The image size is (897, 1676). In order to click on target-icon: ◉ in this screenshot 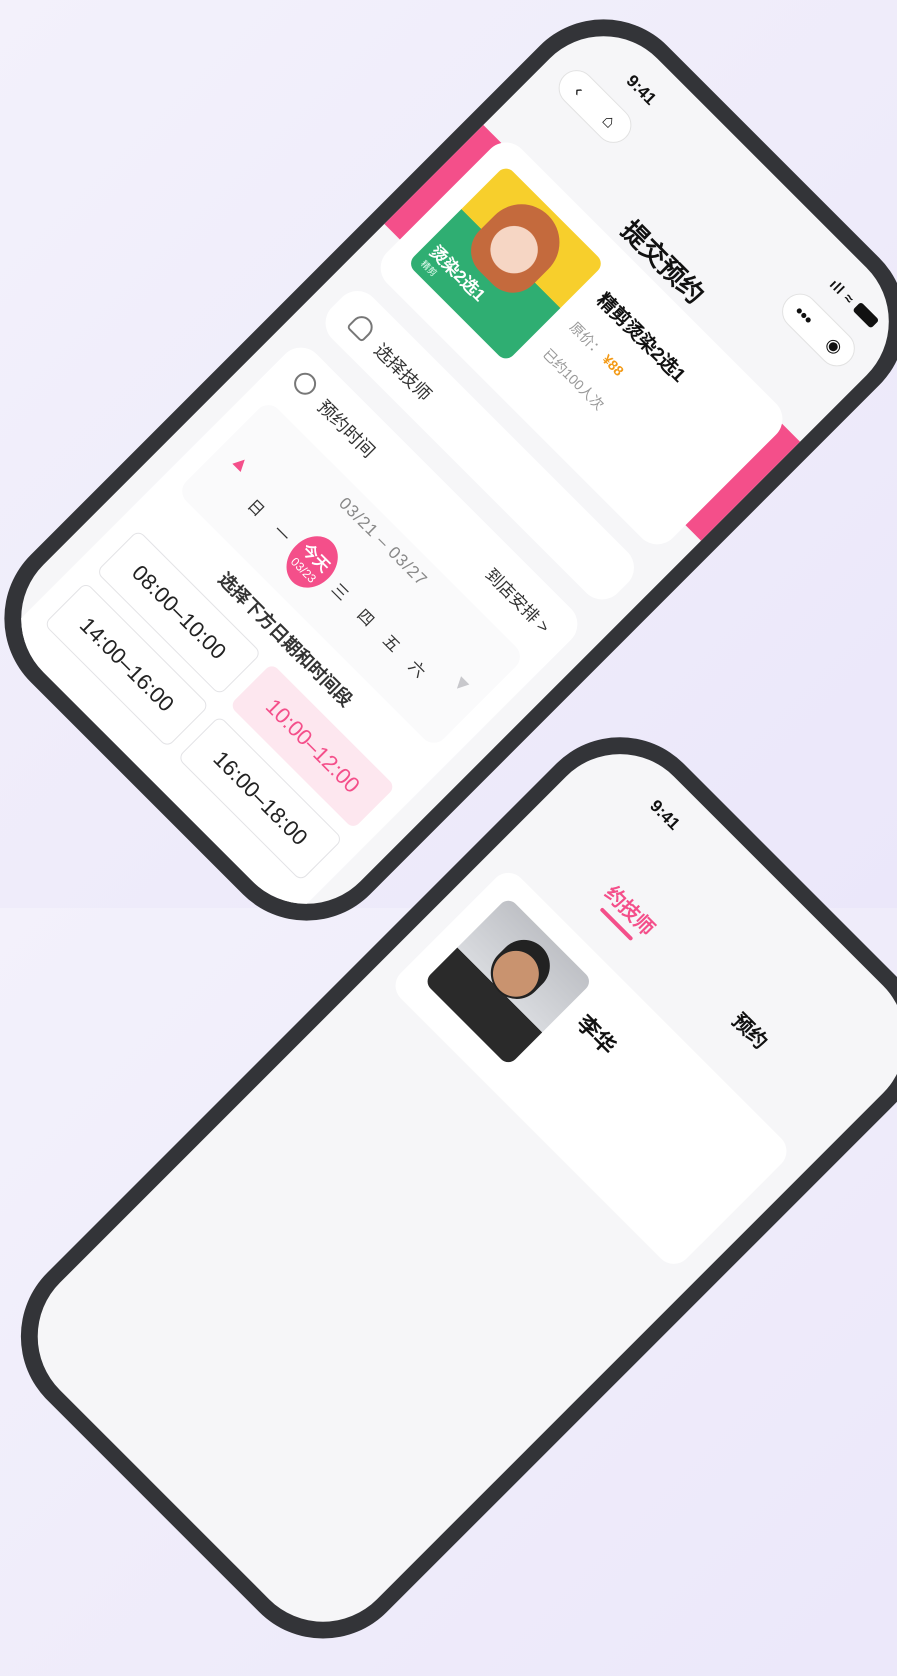, I will do `click(834, 346)`.